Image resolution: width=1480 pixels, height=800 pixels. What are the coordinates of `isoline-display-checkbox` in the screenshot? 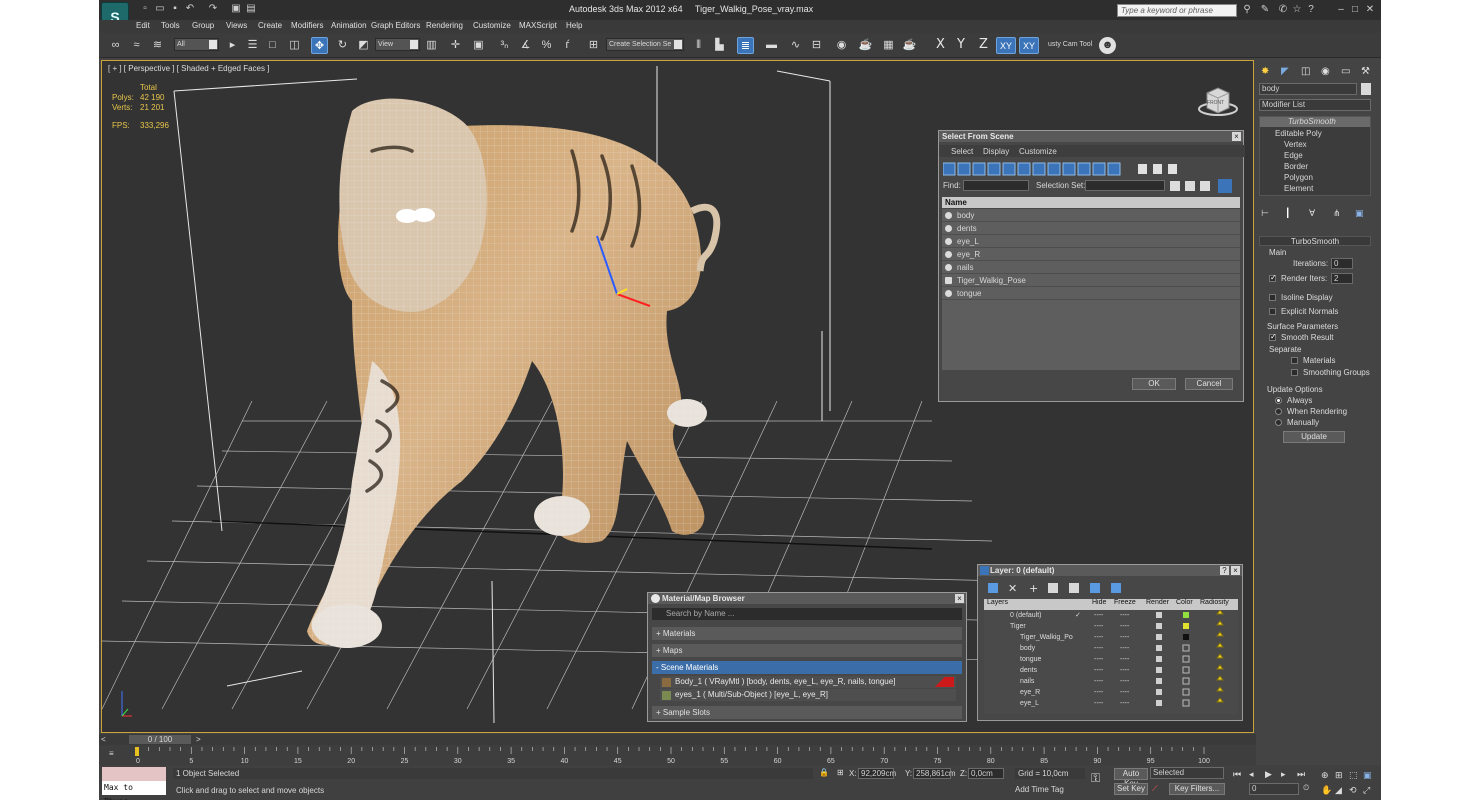 It's located at (1272, 297).